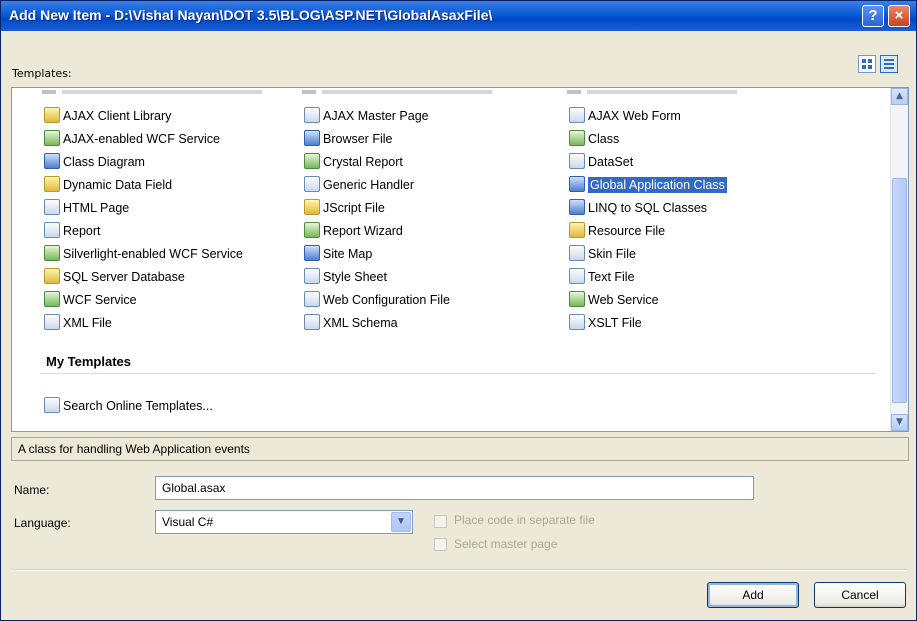 The image size is (917, 621). What do you see at coordinates (32, 490) in the screenshot?
I see `name-label: Name:` at bounding box center [32, 490].